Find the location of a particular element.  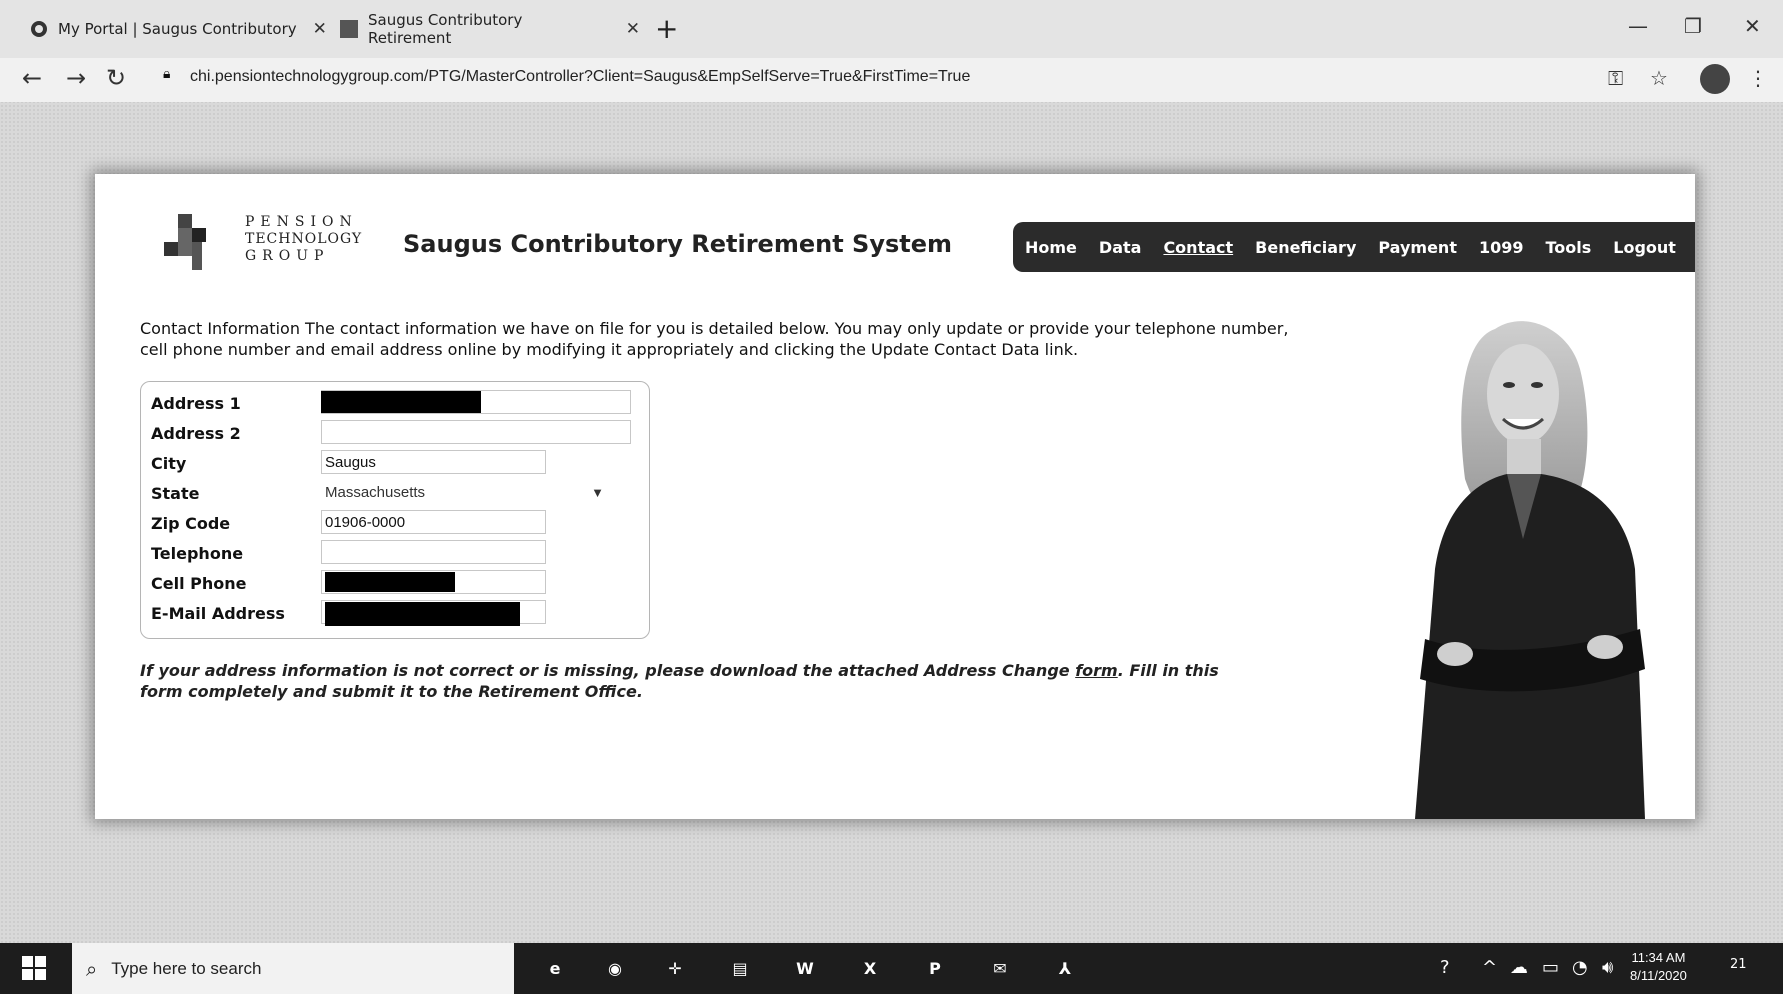

cell-label: Cell Phone is located at coordinates (199, 583).